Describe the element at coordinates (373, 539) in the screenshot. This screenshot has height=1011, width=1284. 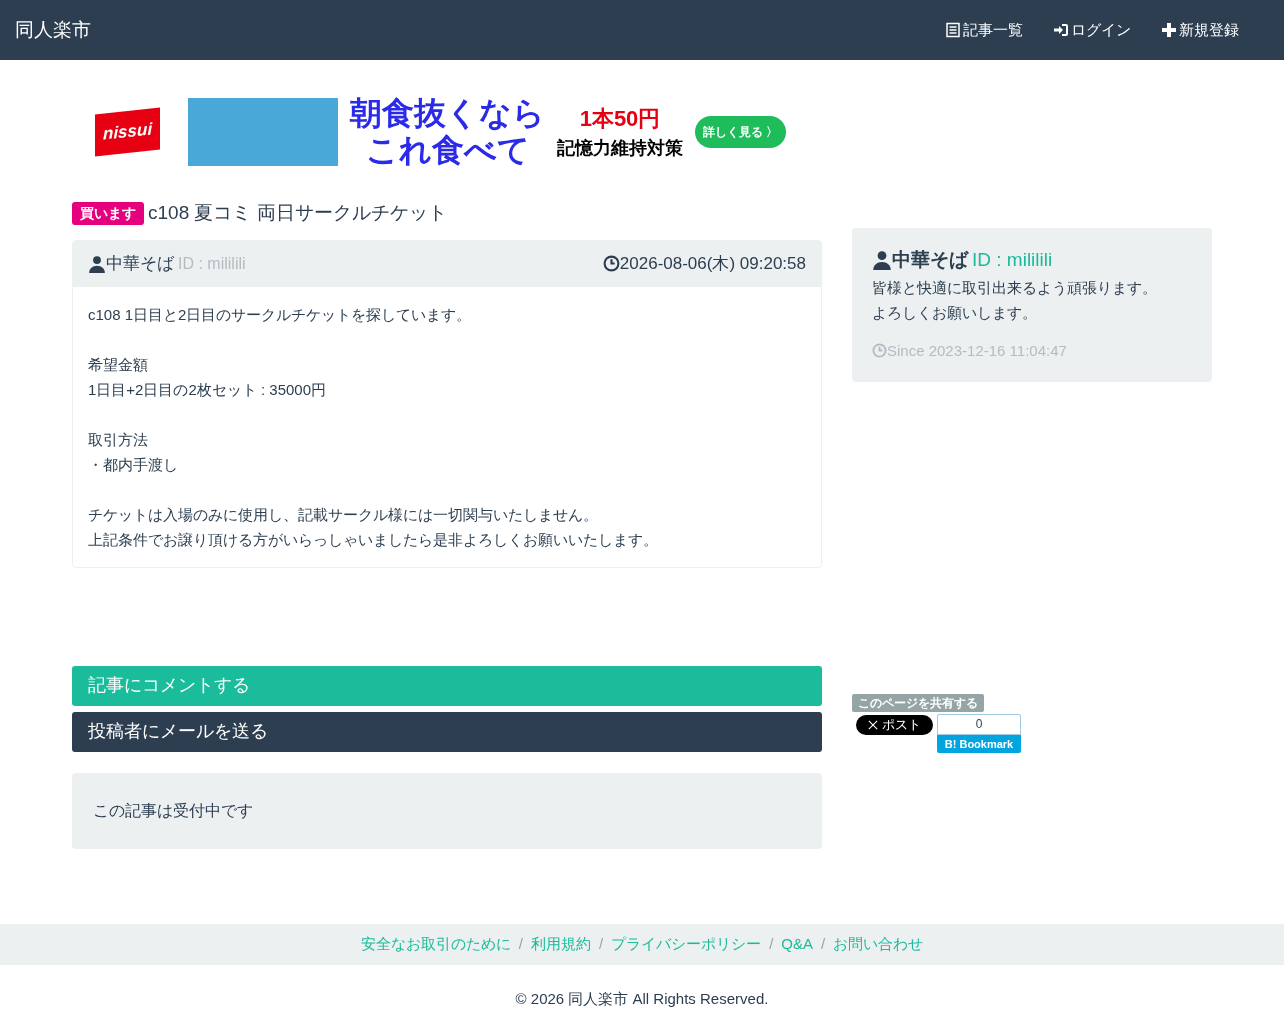
I see `post-text: 上記条件でお譲り頂ける方がいらっしゃいましたら是非よろしくお願いいたします。` at that location.